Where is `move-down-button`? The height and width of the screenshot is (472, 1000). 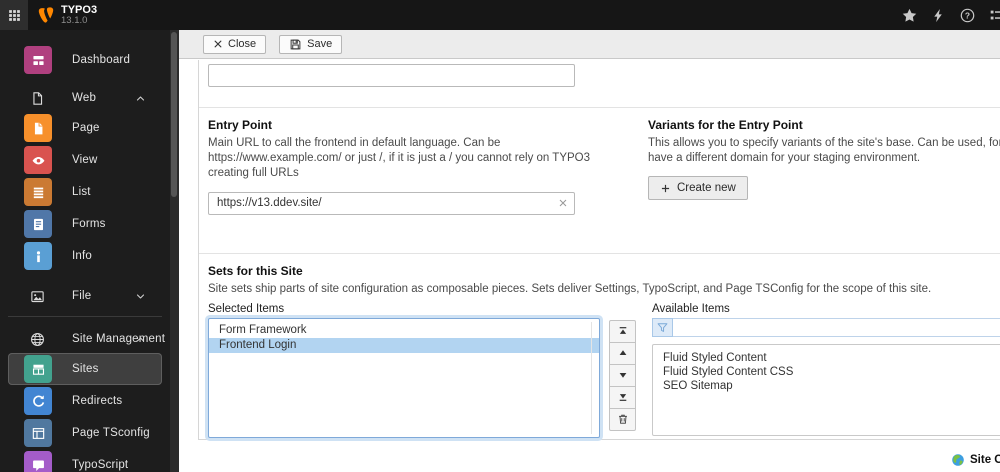 move-down-button is located at coordinates (622, 375).